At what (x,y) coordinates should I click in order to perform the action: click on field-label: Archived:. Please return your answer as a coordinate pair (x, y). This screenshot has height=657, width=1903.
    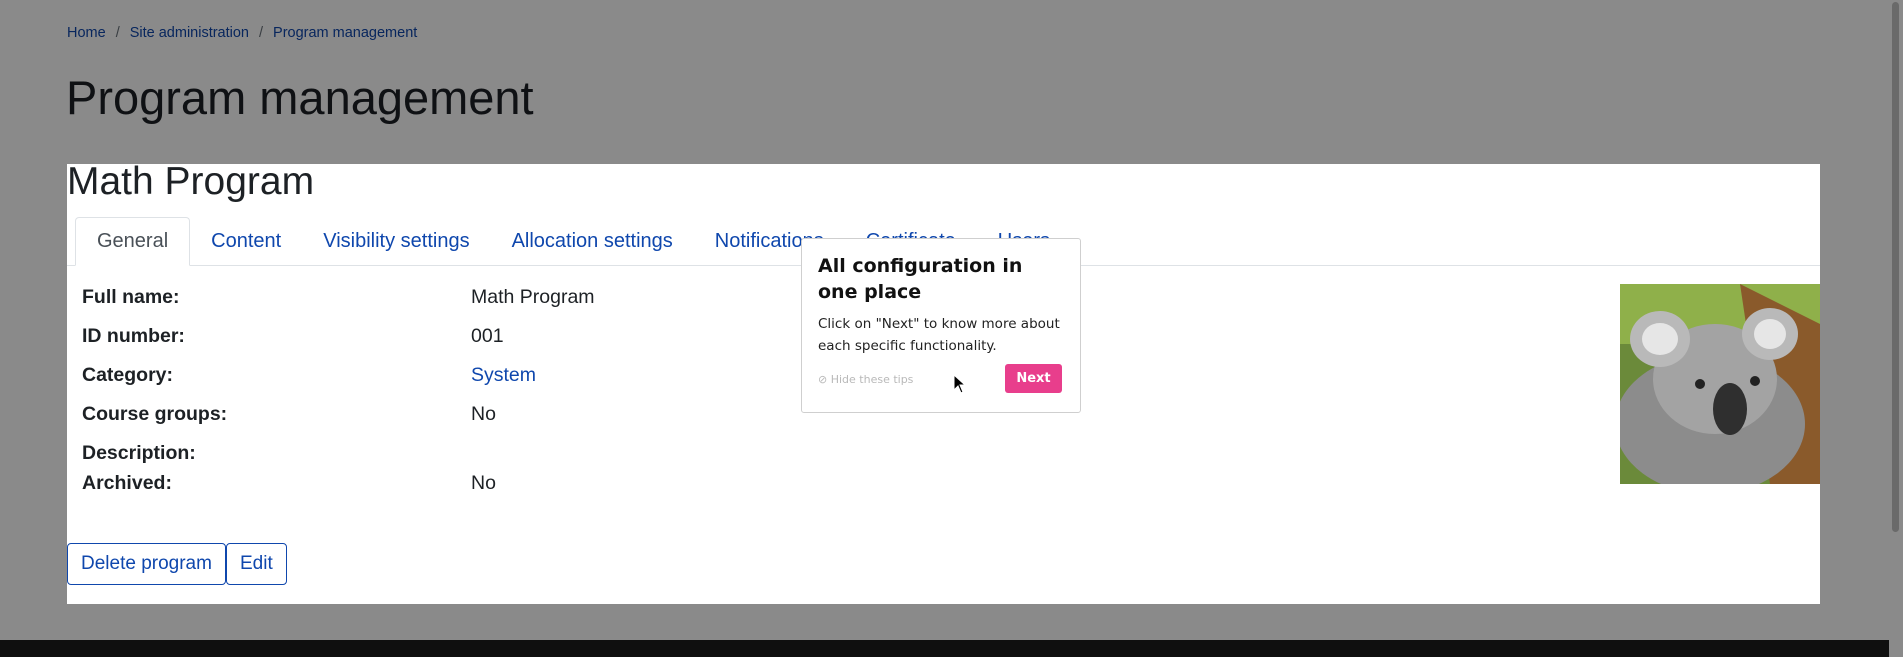
    Looking at the image, I should click on (127, 483).